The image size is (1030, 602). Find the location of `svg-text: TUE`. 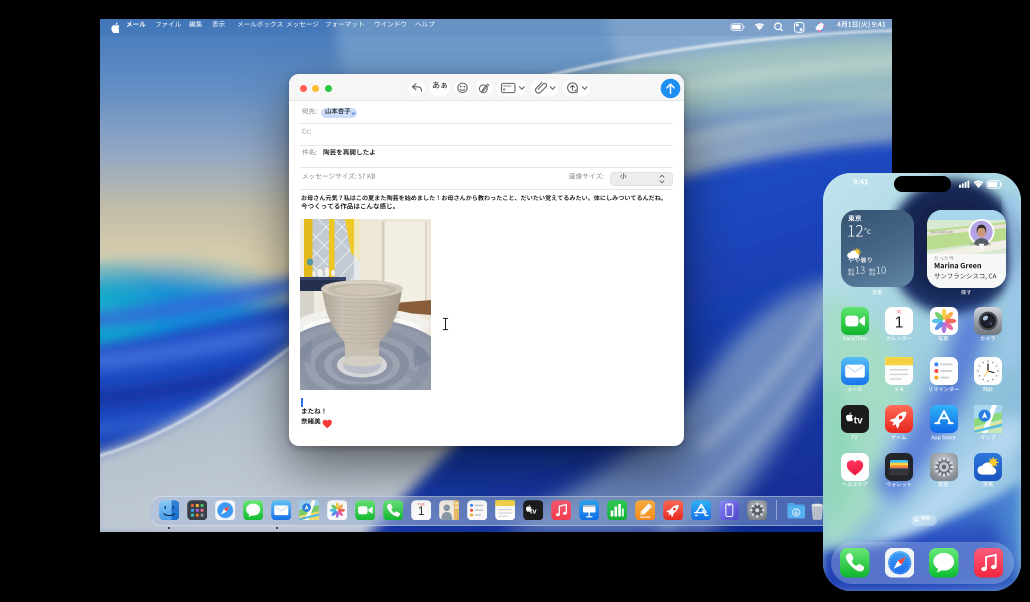

svg-text: TUE is located at coordinates (421, 504).